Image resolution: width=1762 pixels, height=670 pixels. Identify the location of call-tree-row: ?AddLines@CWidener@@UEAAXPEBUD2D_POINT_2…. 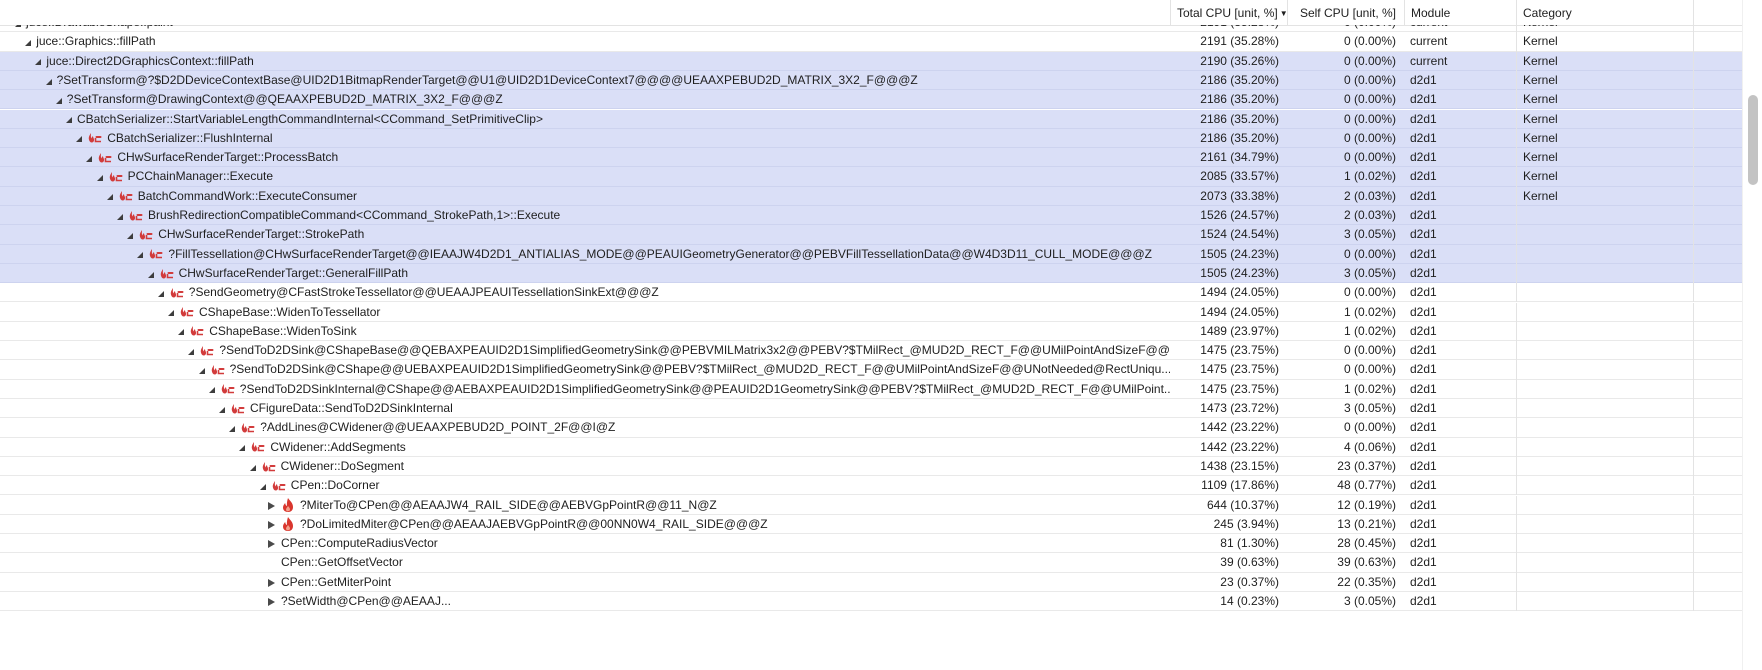
(871, 428).